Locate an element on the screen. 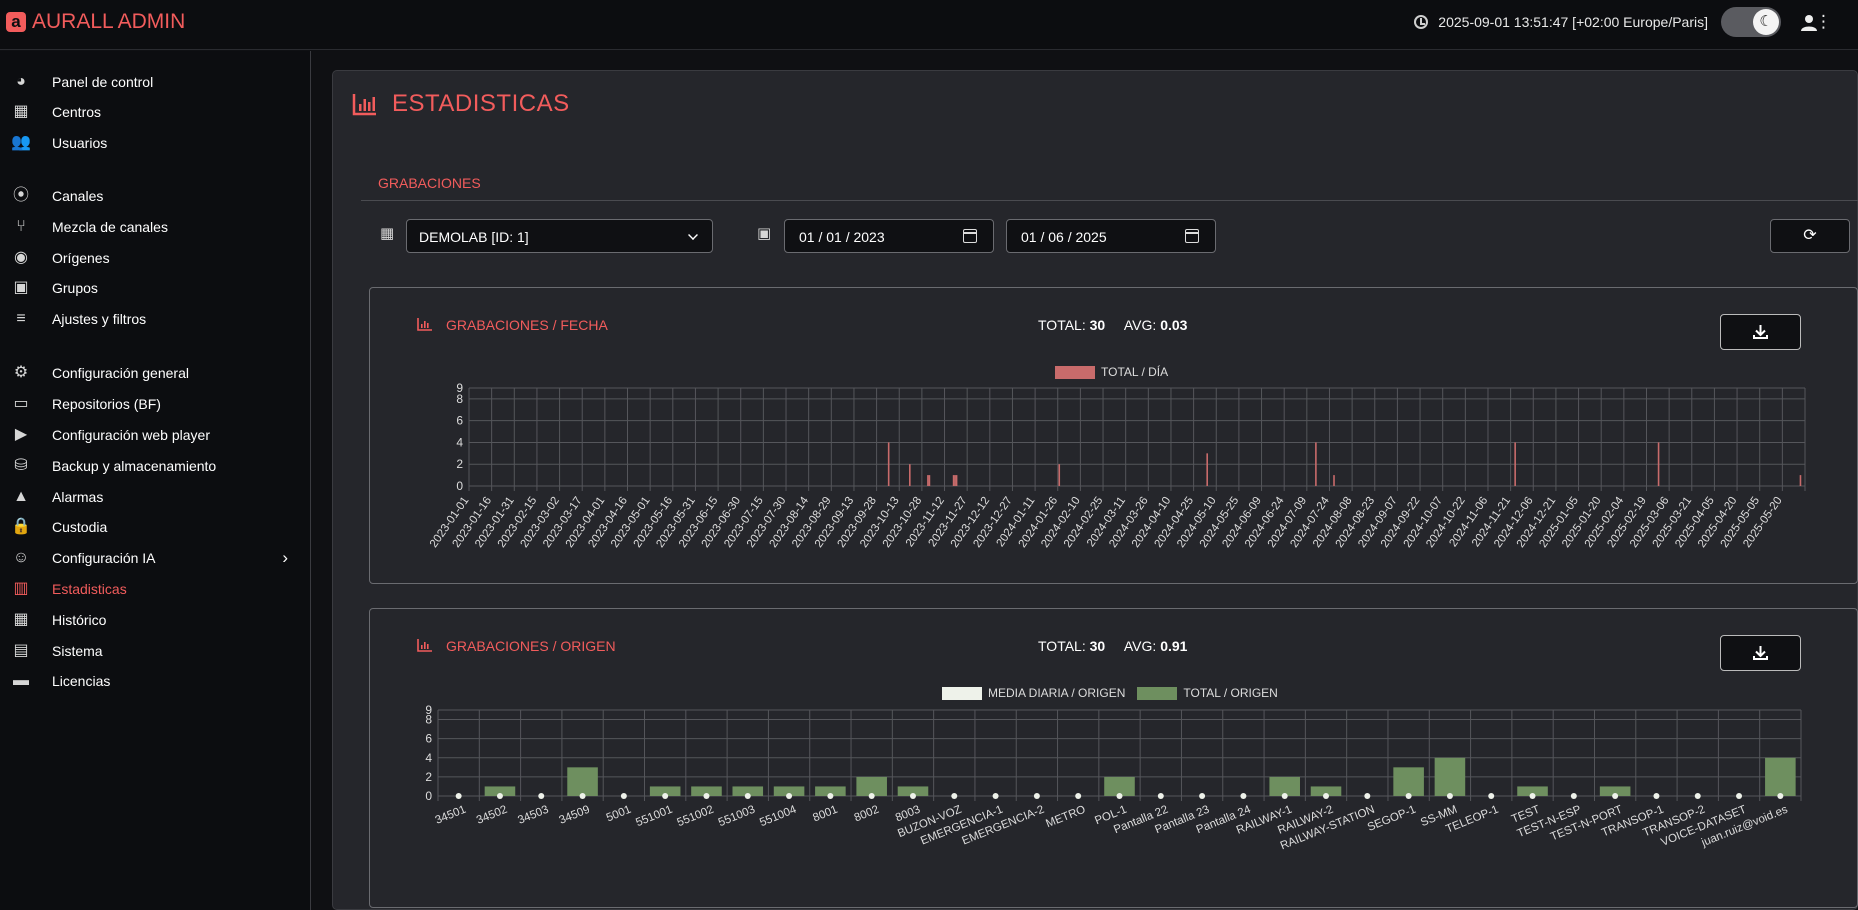  x-tick-label: METRO is located at coordinates (1065, 817).